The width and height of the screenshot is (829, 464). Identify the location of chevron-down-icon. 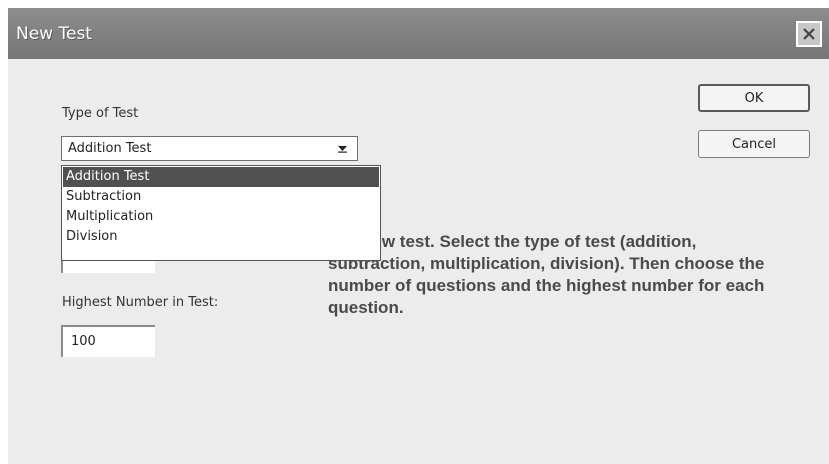
(342, 149).